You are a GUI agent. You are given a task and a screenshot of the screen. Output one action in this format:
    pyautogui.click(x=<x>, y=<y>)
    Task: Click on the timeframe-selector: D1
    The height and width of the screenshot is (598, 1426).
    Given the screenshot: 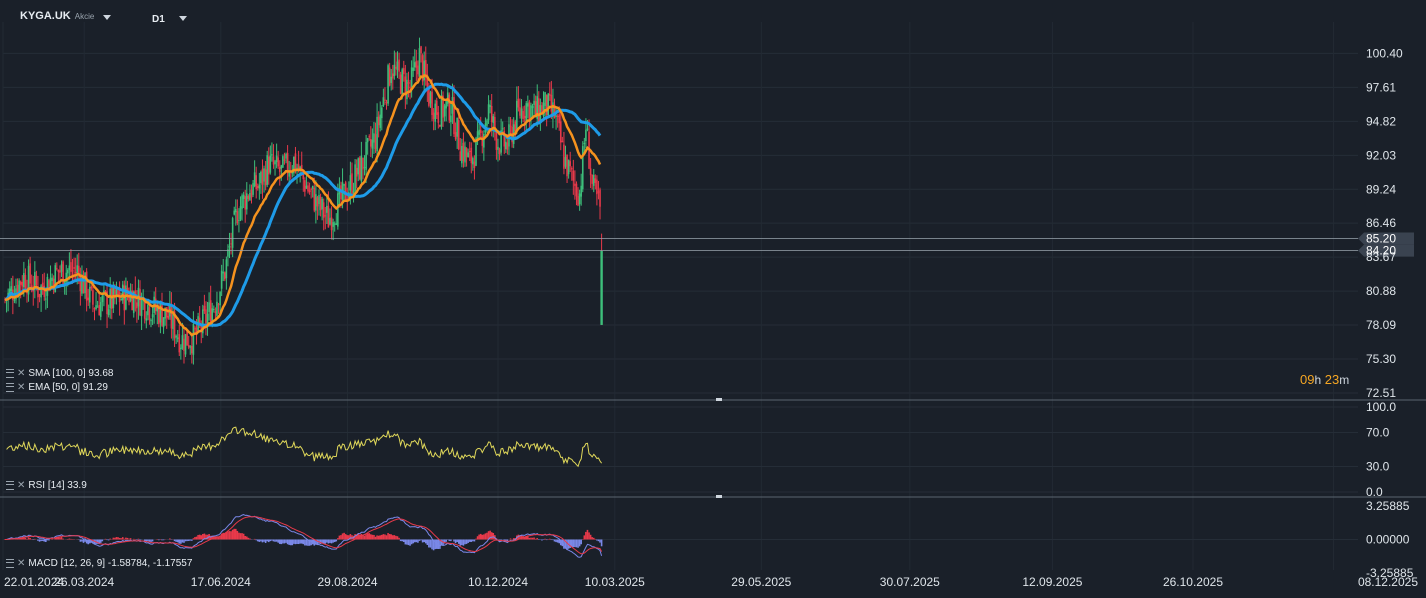 What is the action you would take?
    pyautogui.click(x=158, y=19)
    